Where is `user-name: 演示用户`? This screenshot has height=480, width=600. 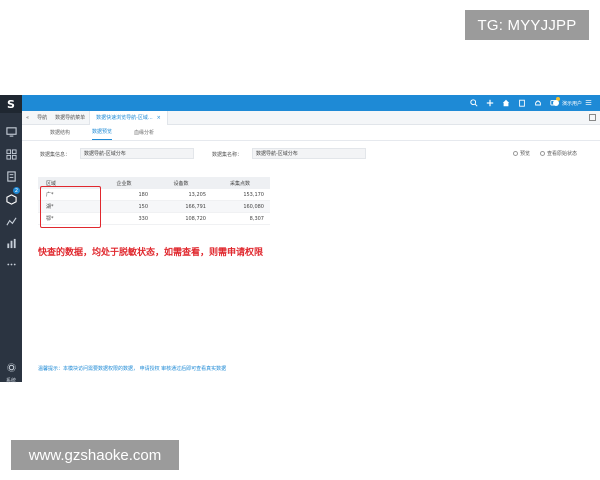
user-name: 演示用户 is located at coordinates (571, 103).